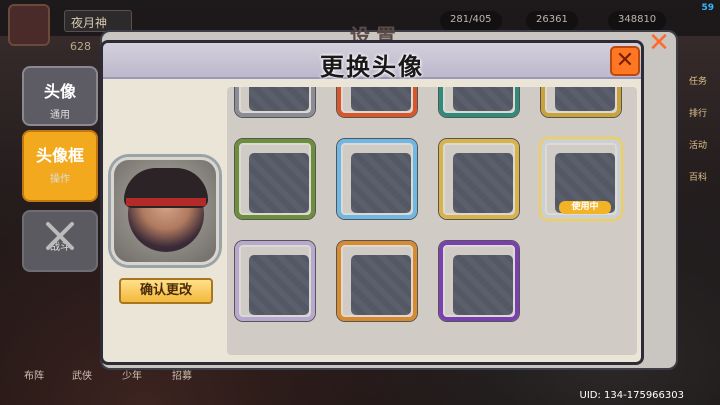 The image size is (720, 405). What do you see at coordinates (166, 291) in the screenshot?
I see `confirm-change-button: 确认更改` at bounding box center [166, 291].